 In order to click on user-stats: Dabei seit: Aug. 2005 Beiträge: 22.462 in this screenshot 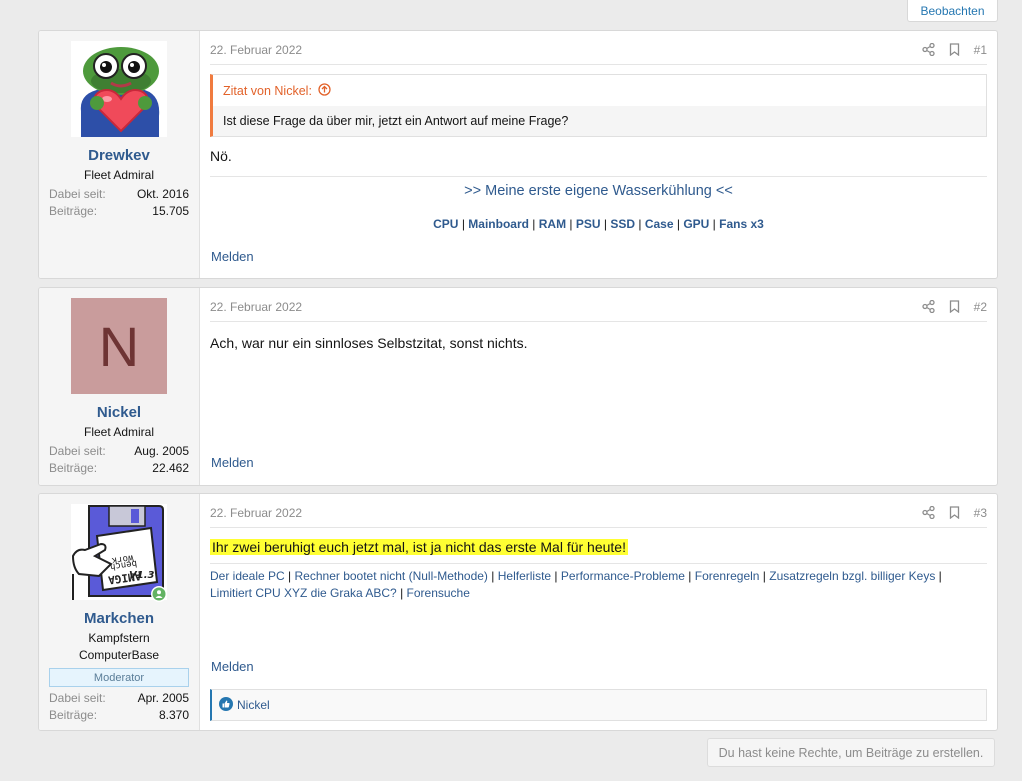, I will do `click(119, 460)`.